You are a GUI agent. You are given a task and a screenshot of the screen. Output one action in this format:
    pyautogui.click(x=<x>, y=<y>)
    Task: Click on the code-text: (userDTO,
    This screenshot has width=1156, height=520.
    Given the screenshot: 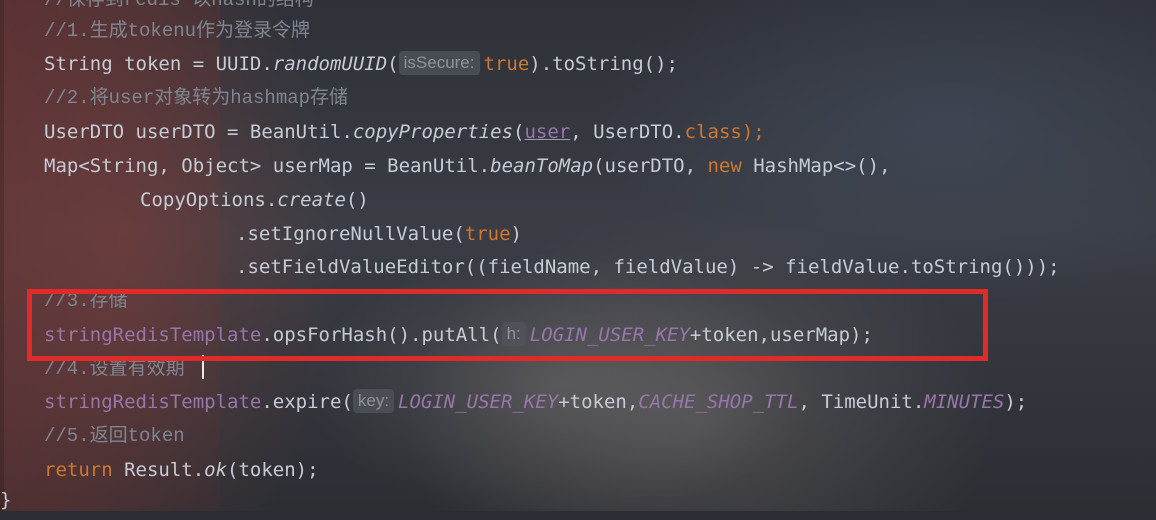 What is the action you would take?
    pyautogui.click(x=650, y=166)
    